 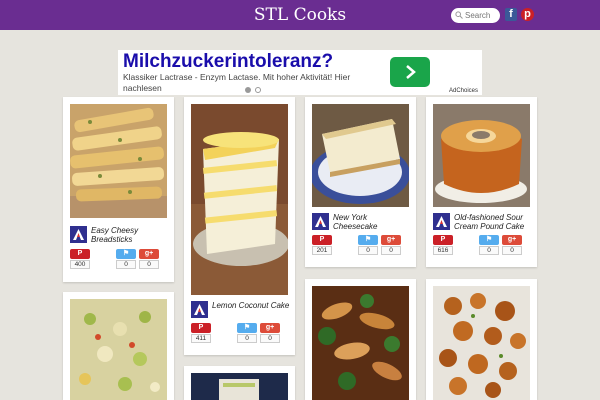 I want to click on search-box, so click(x=475, y=15).